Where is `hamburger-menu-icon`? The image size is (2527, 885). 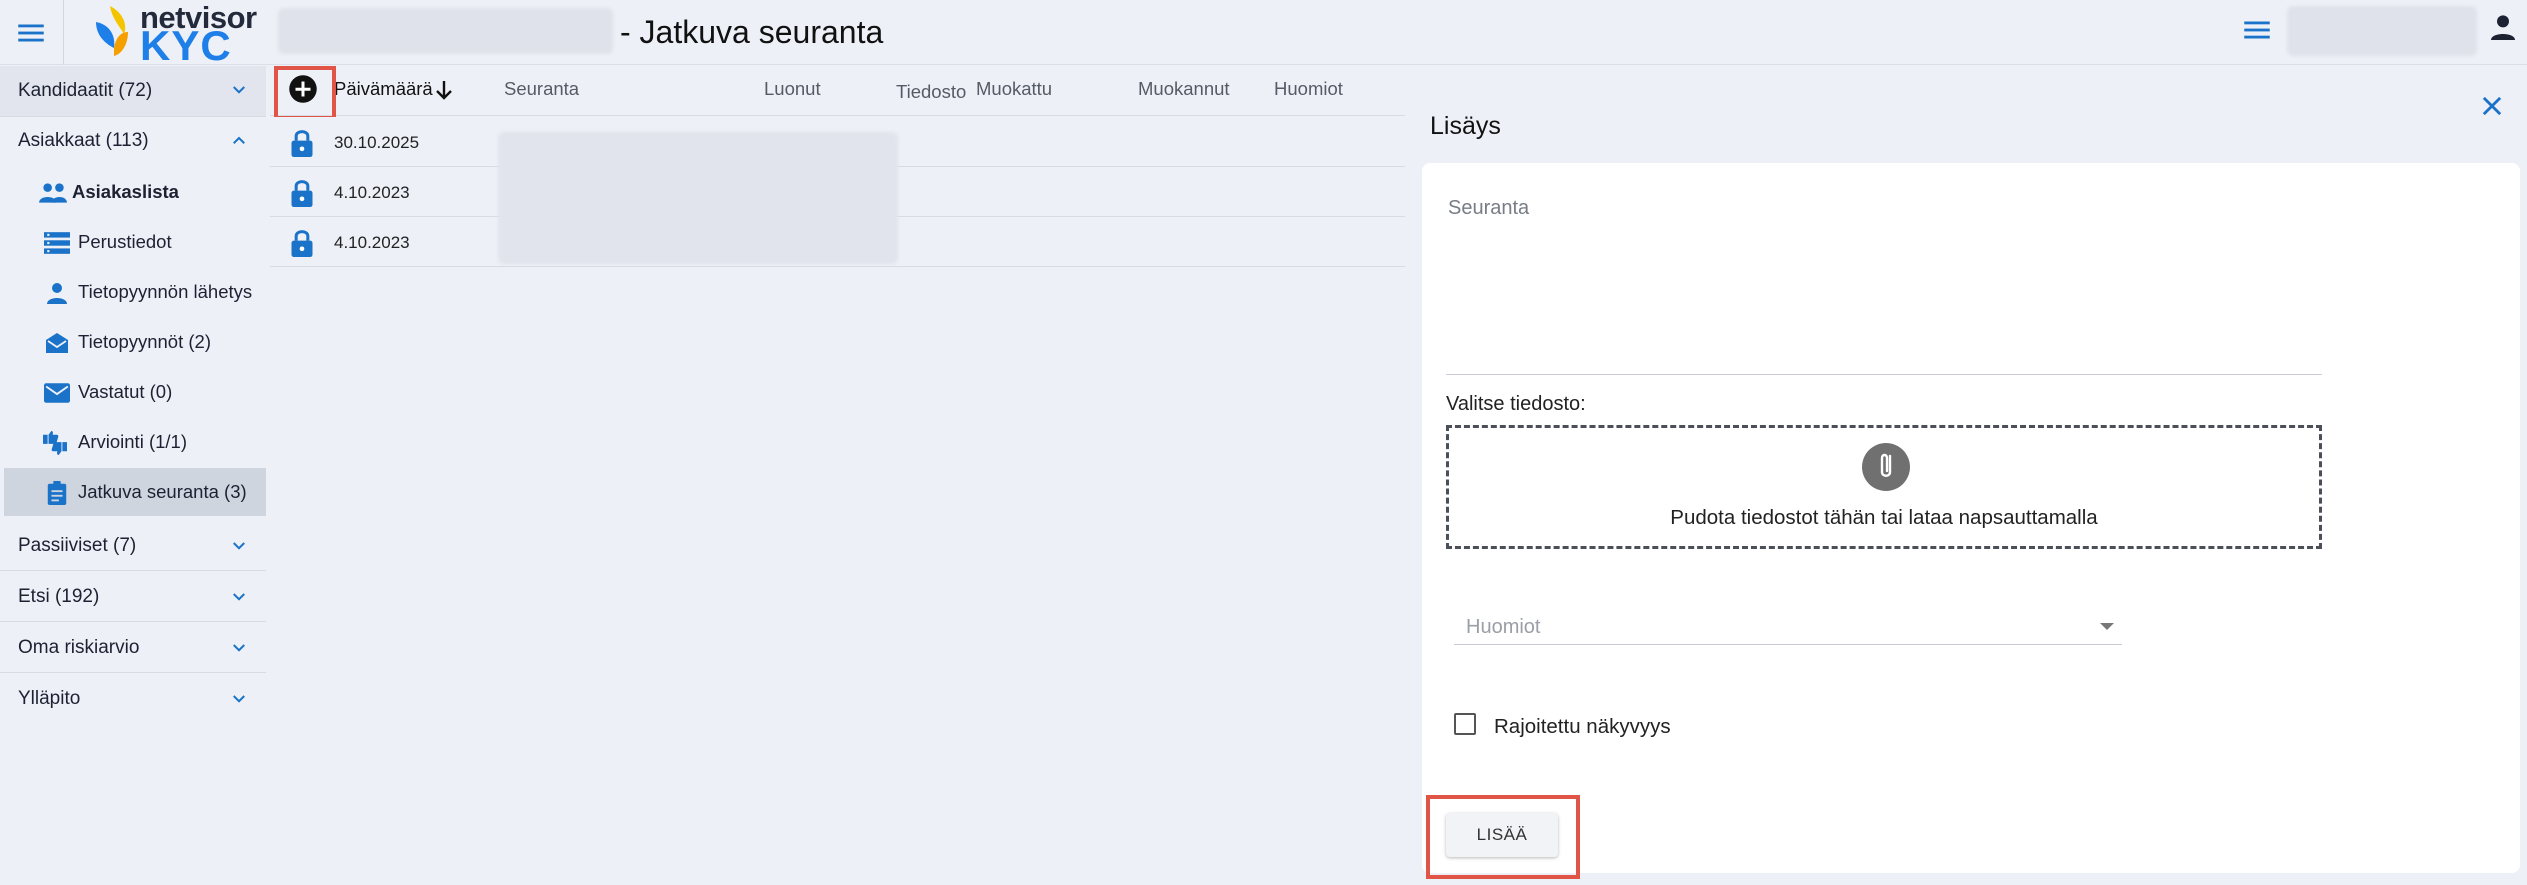 hamburger-menu-icon is located at coordinates (31, 33).